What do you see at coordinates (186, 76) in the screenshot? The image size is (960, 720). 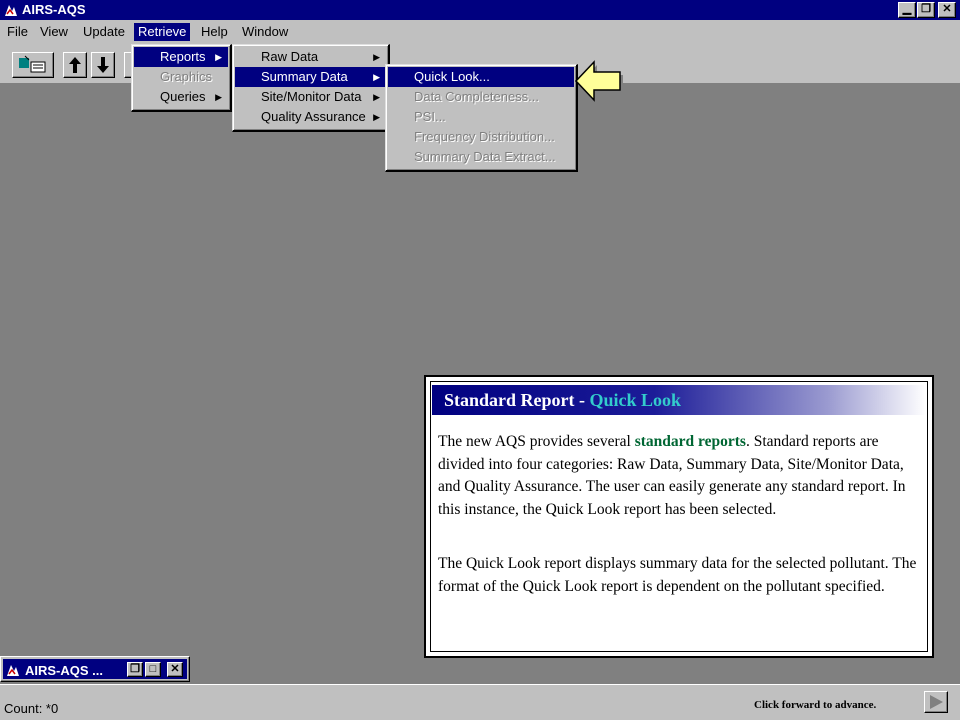 I see `menu-item-label: Graphics` at bounding box center [186, 76].